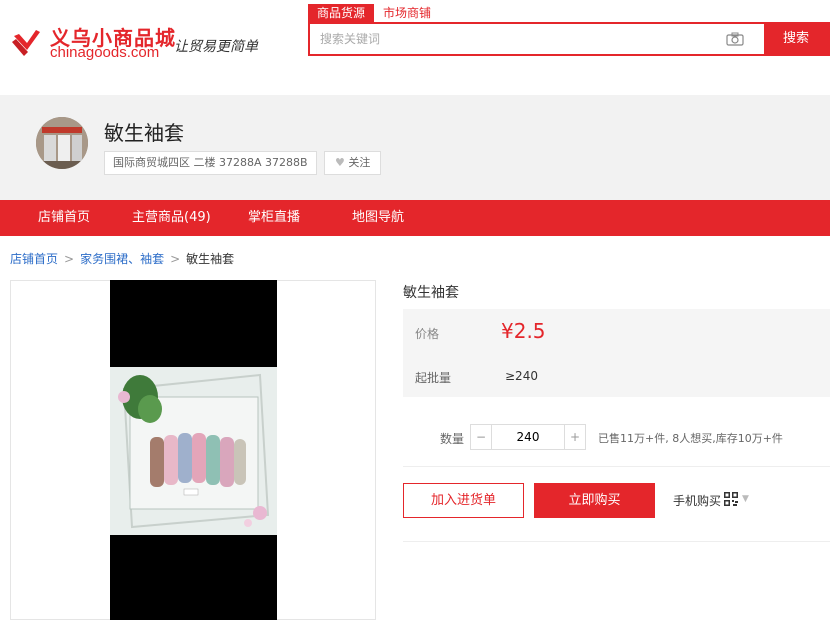 The width and height of the screenshot is (830, 620). Describe the element at coordinates (210, 163) in the screenshot. I see `shop-address: 国际商贸城四区 二楼 37288A 37288B` at that location.